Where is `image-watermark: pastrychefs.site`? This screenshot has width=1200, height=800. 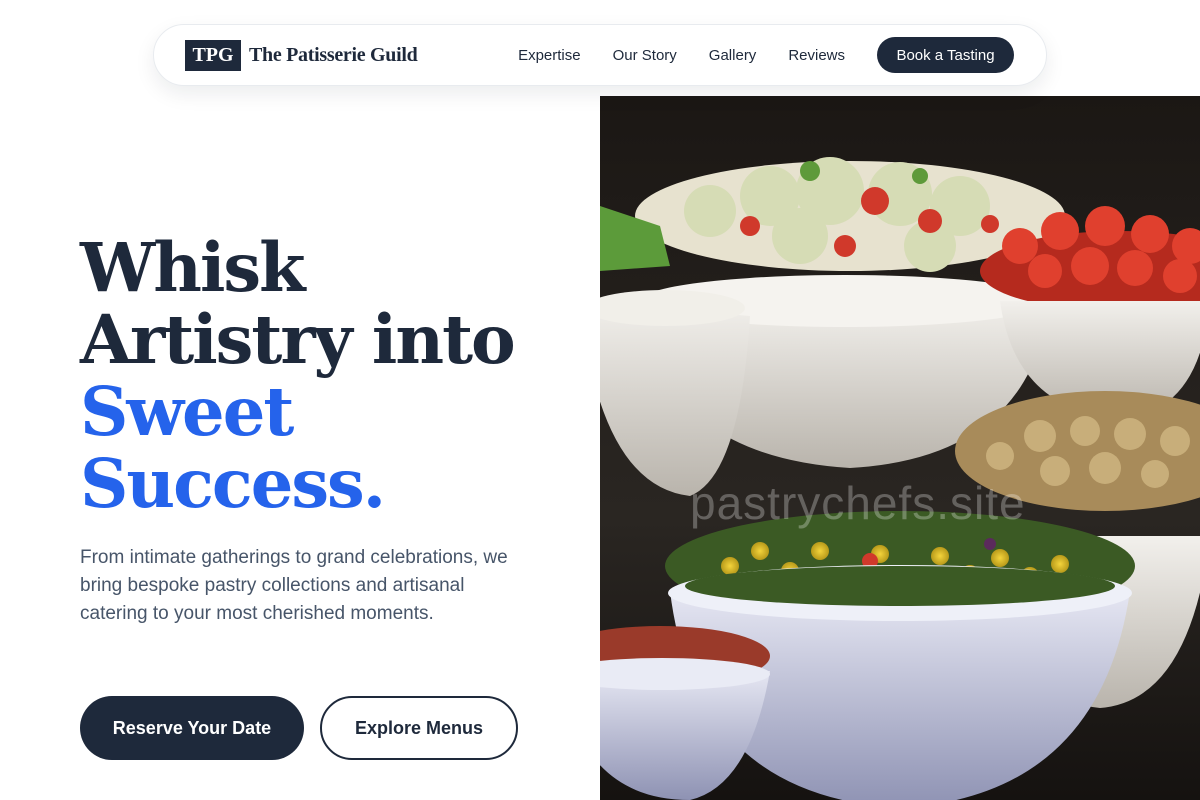 image-watermark: pastrychefs.site is located at coordinates (858, 503).